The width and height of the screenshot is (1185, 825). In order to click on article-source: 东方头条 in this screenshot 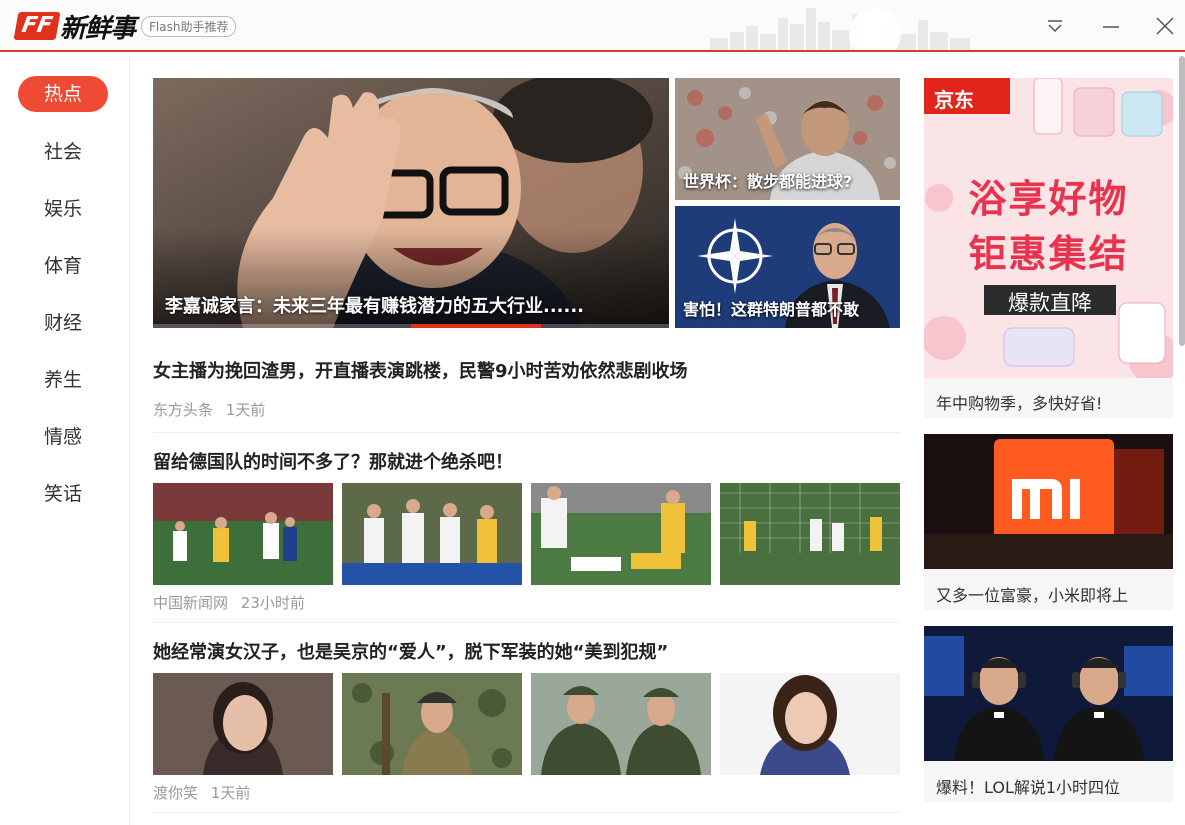, I will do `click(183, 410)`.